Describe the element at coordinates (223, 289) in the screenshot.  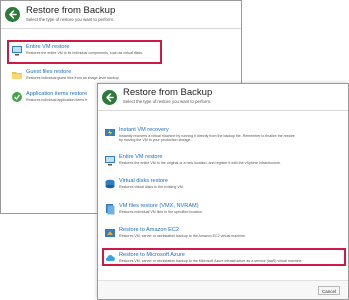
I see `dialog-footer: Cancel` at that location.